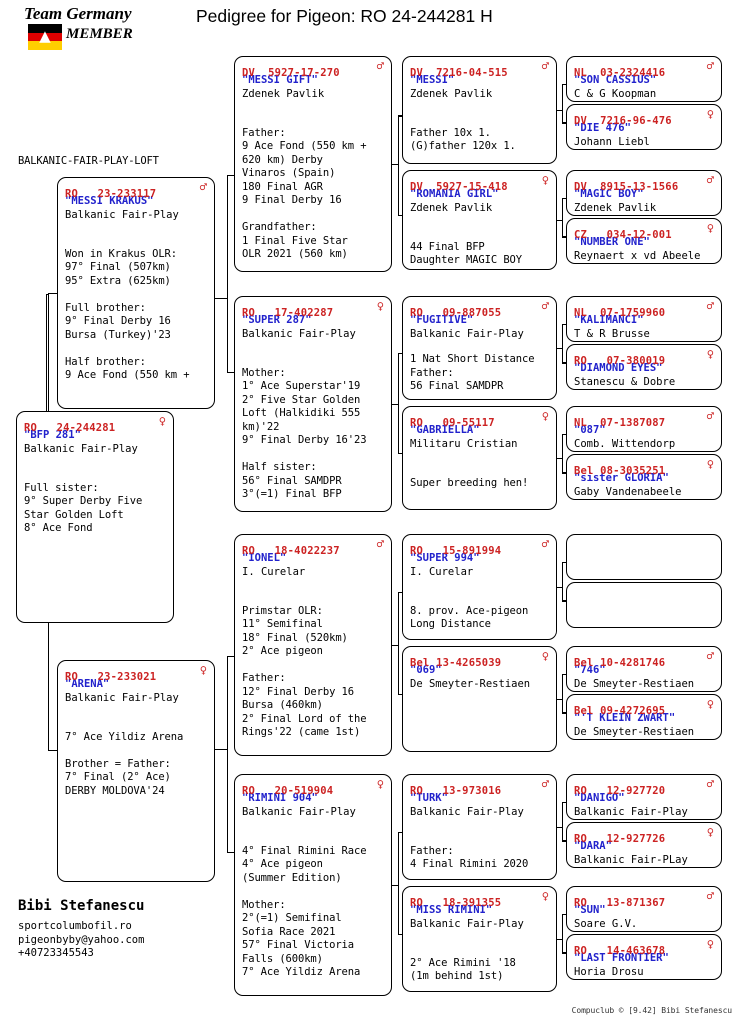 This screenshot has height=1036, width=740. I want to click on note-line: 9 Final Derby 16, so click(292, 200).